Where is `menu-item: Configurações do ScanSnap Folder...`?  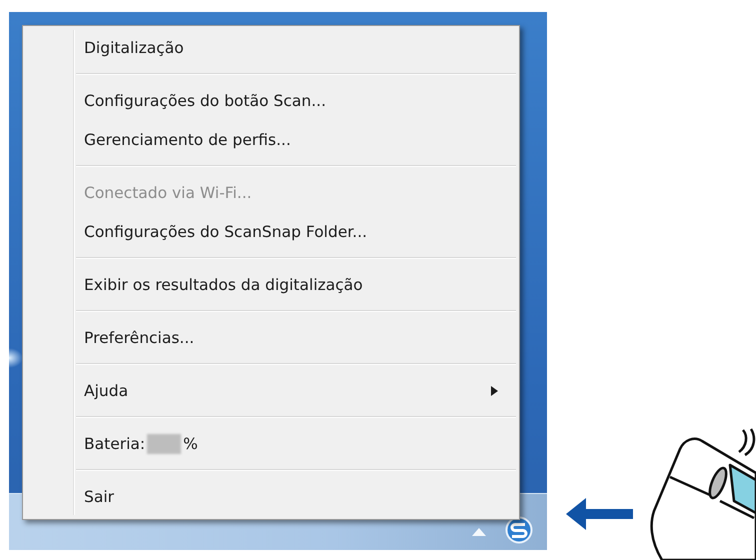
menu-item: Configurações do ScanSnap Folder... is located at coordinates (296, 231).